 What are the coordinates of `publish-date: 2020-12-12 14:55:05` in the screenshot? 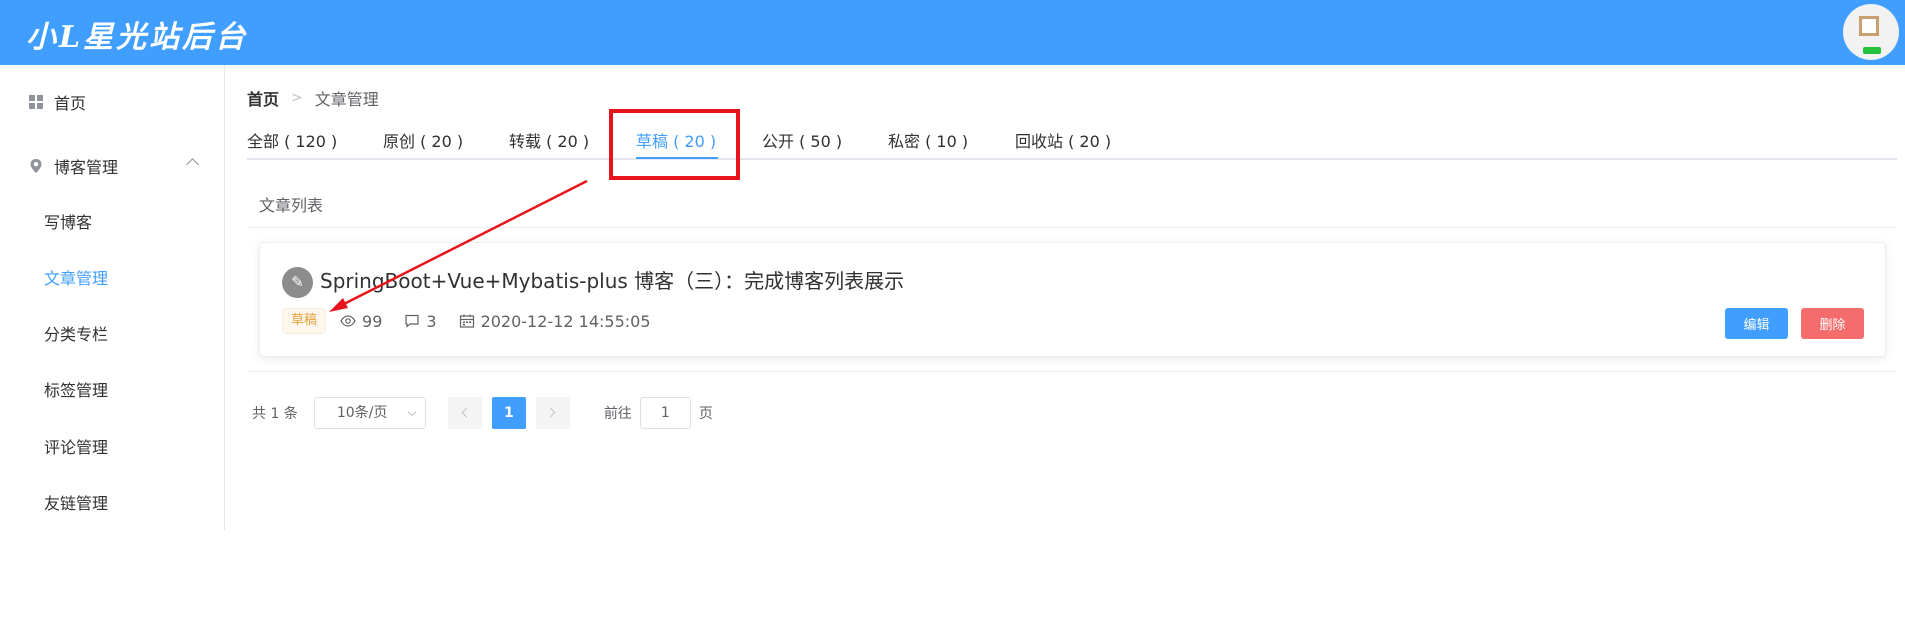 It's located at (555, 321).